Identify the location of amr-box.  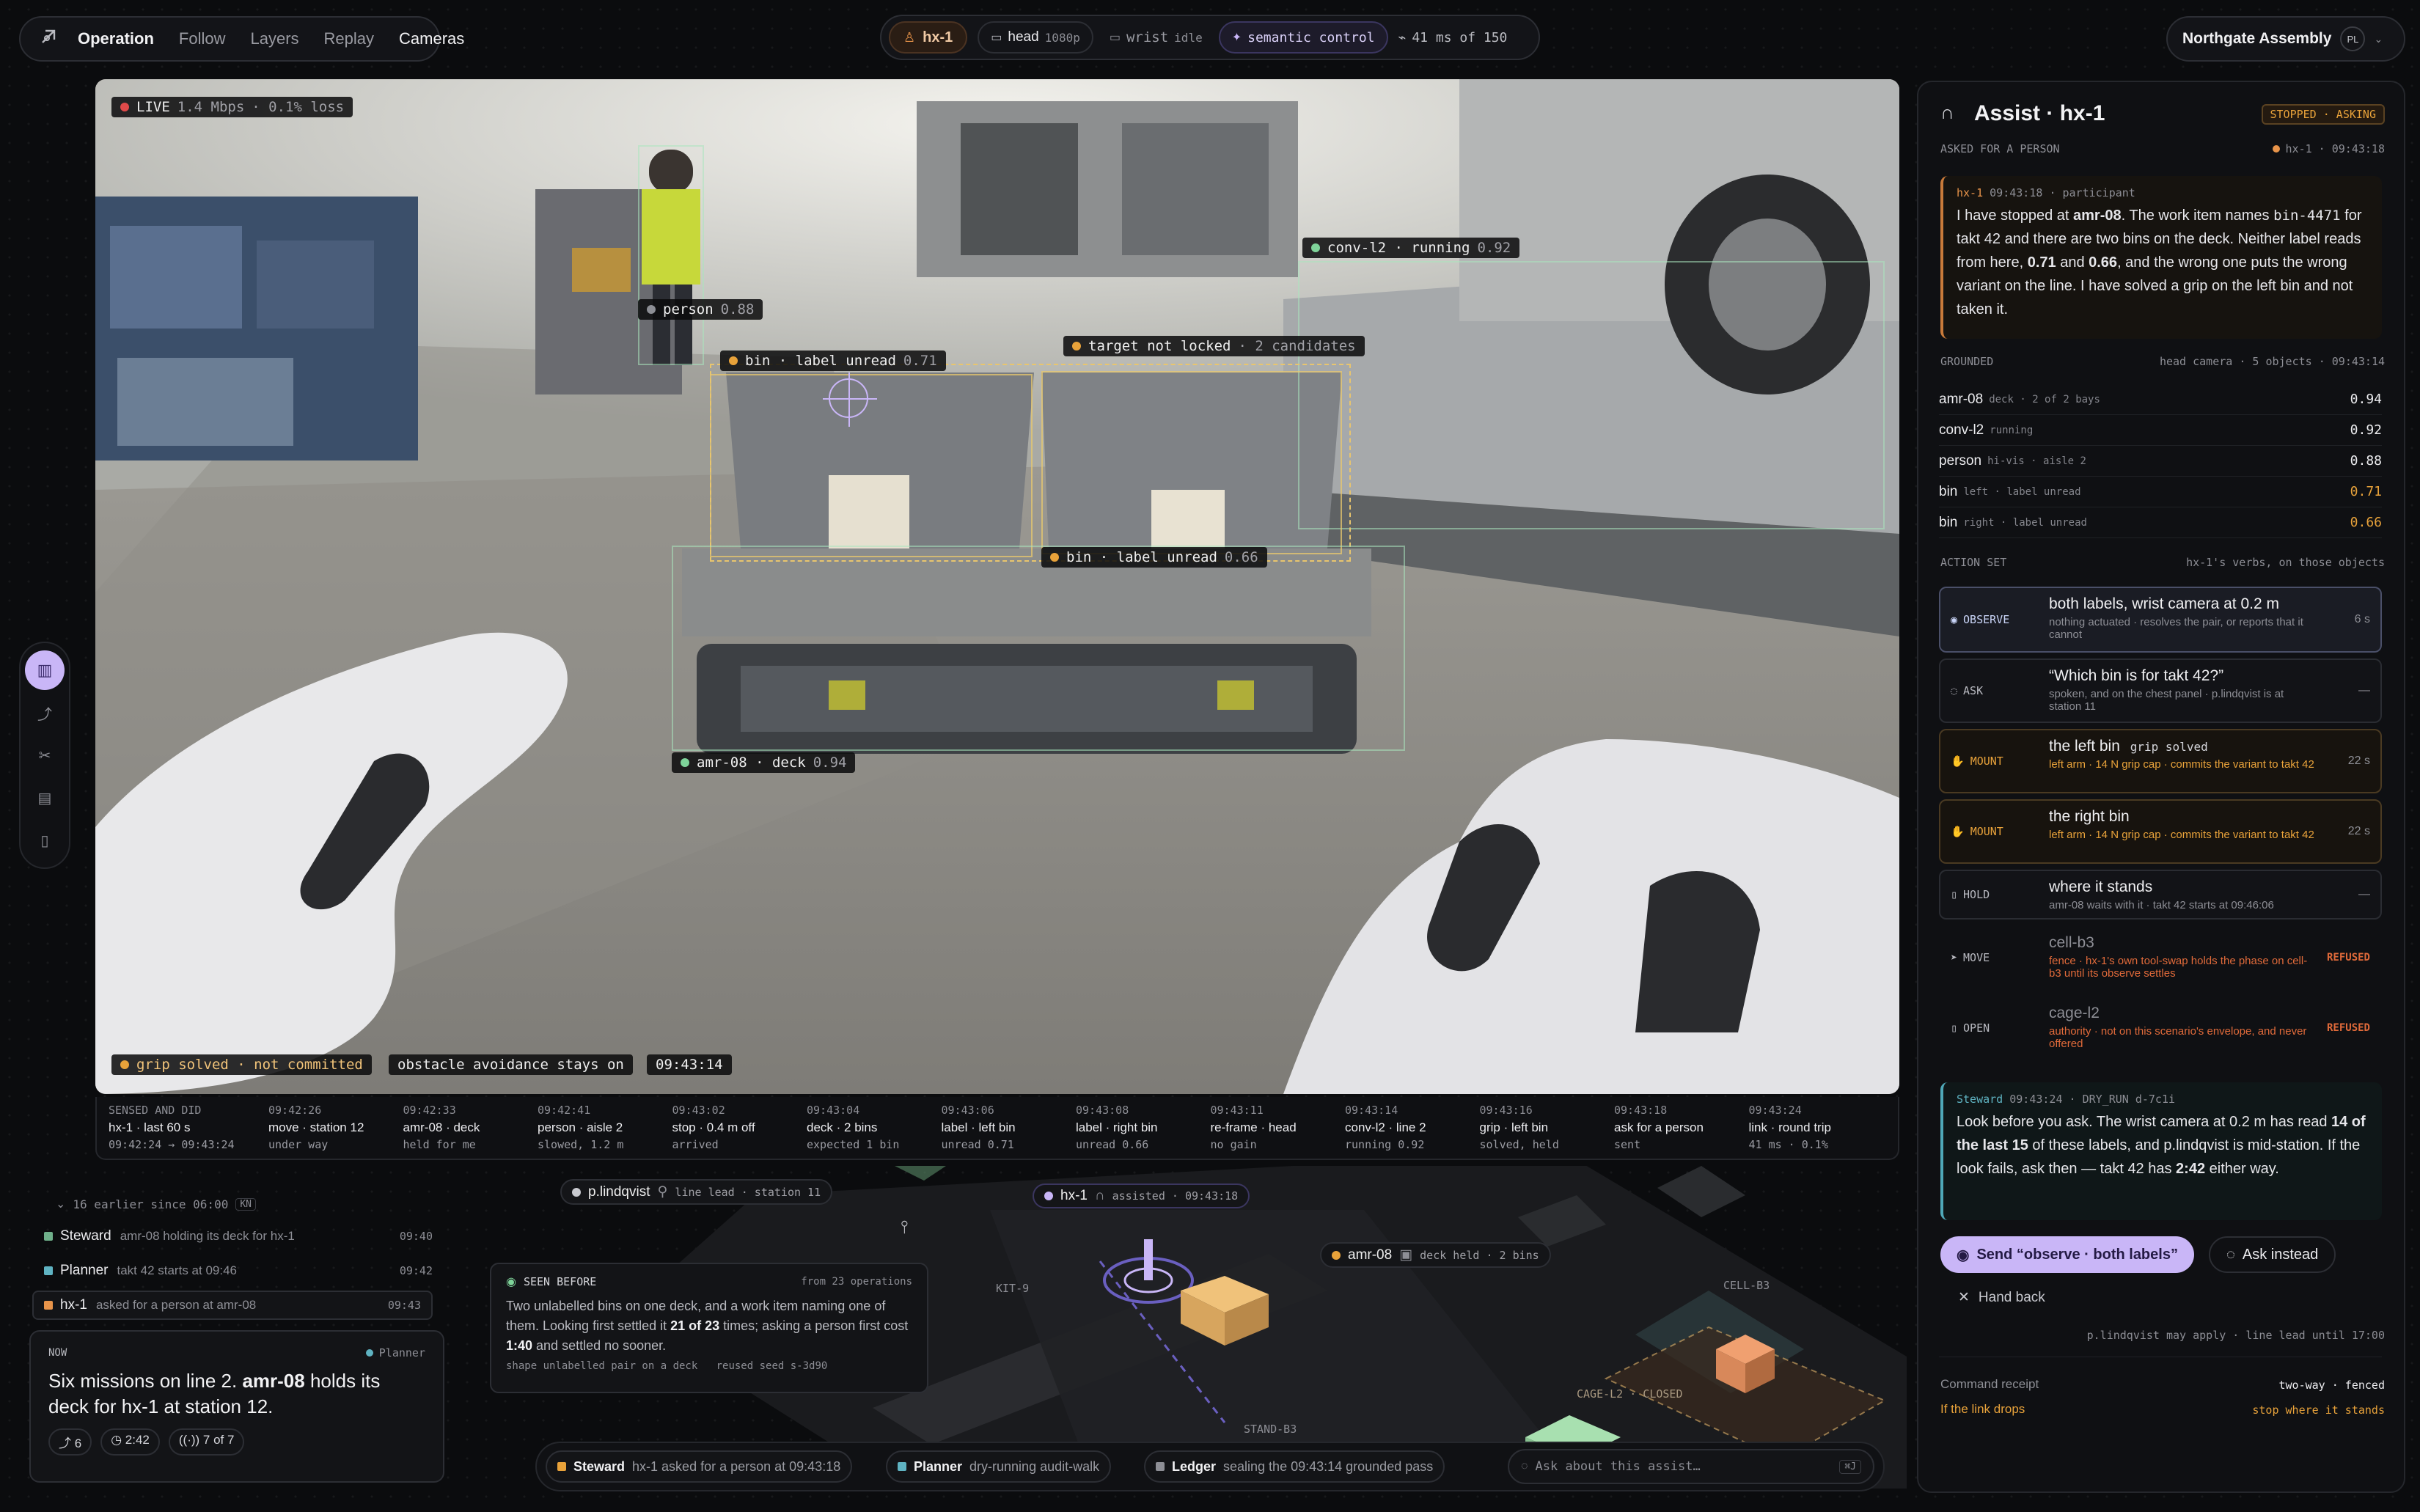
(1038, 649).